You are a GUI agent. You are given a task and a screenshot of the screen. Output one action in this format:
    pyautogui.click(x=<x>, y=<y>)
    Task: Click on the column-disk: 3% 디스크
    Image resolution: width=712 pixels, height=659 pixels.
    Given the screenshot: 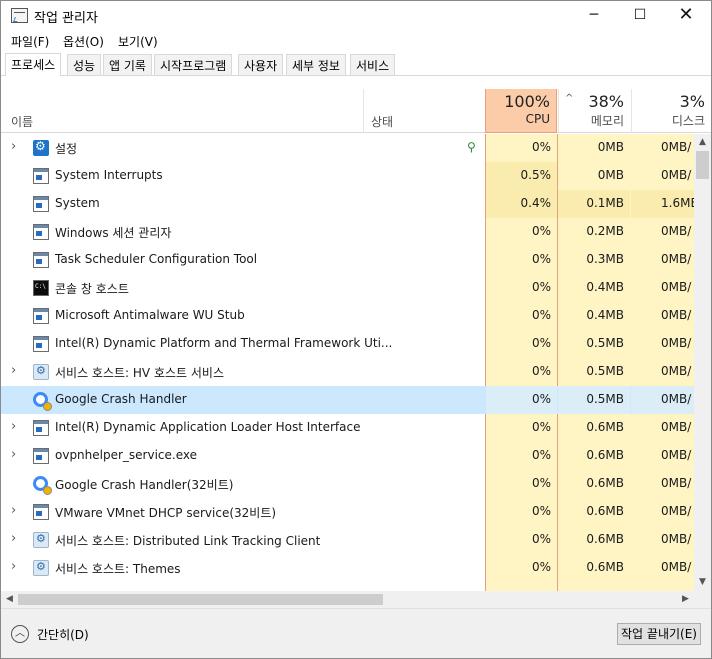 What is the action you would take?
    pyautogui.click(x=671, y=111)
    